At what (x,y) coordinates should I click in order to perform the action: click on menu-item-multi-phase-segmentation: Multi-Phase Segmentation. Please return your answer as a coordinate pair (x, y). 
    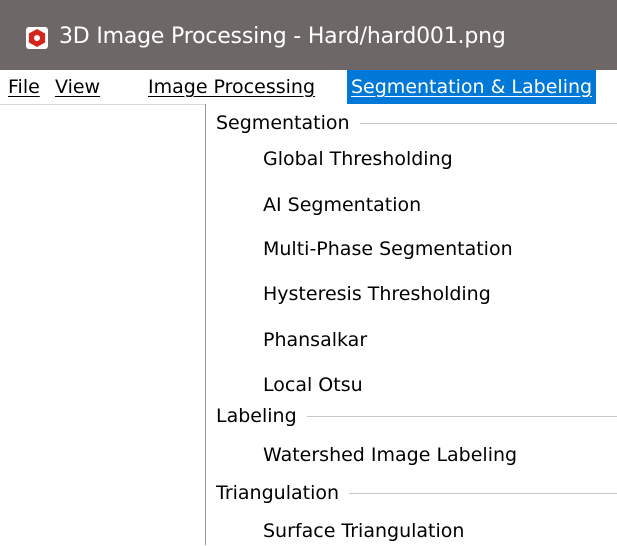
    Looking at the image, I should click on (388, 249).